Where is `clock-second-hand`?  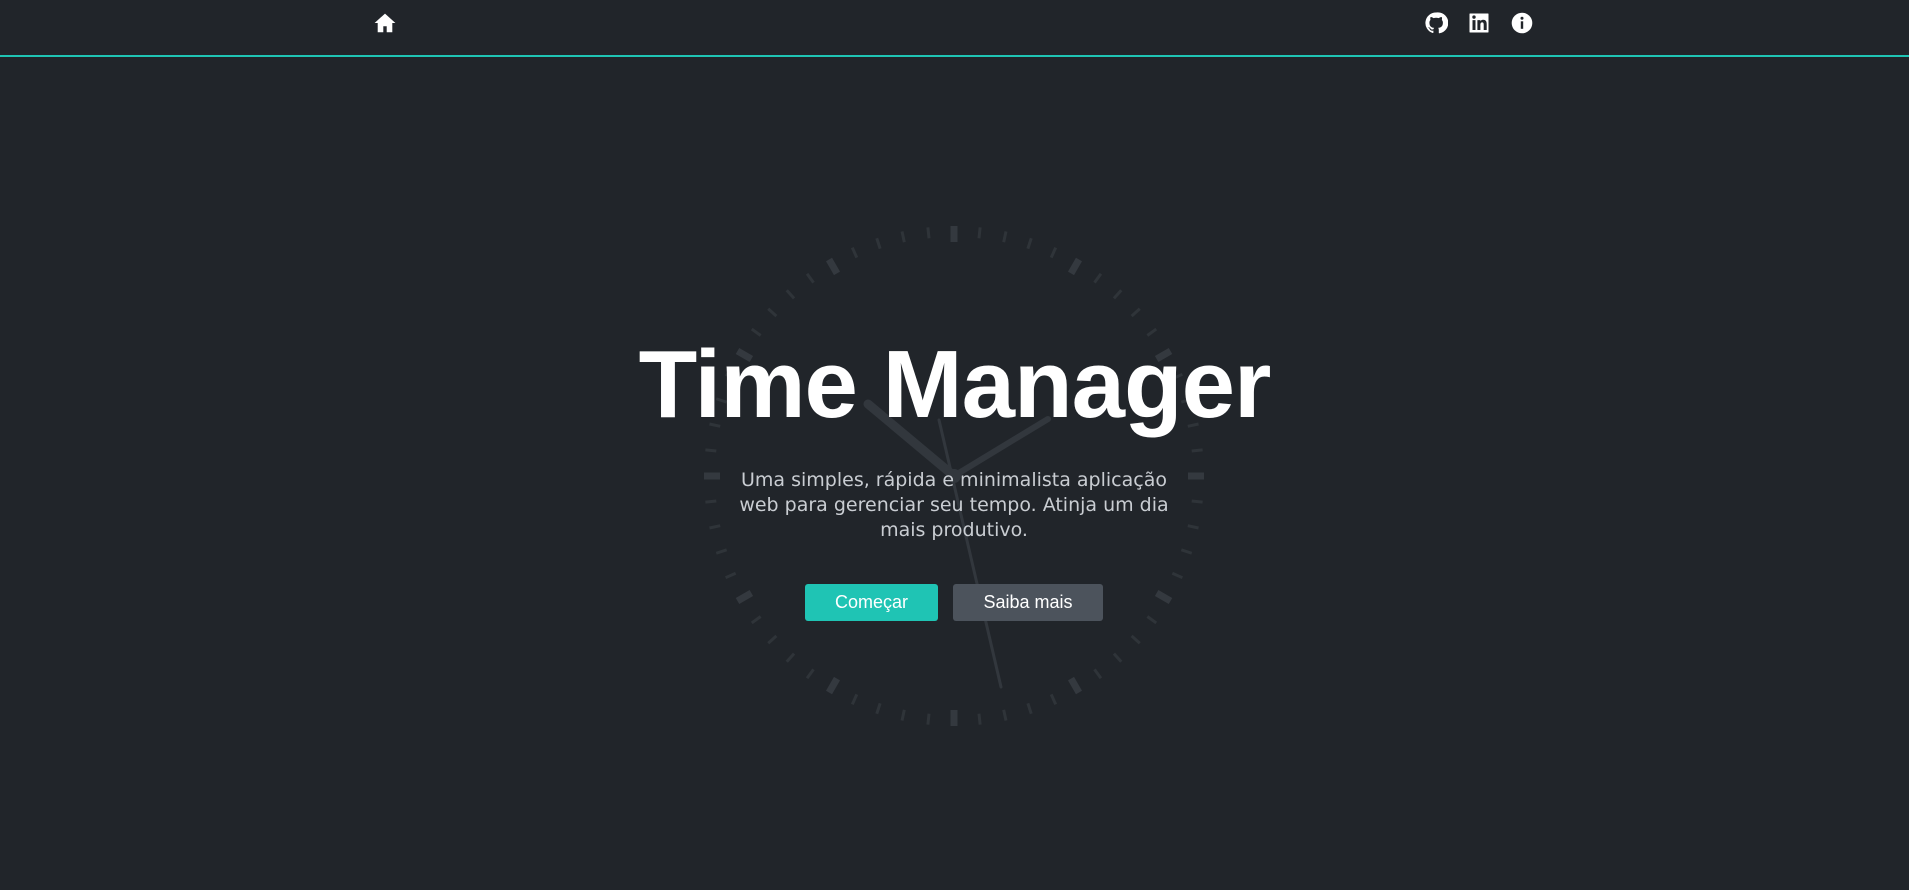 clock-second-hand is located at coordinates (970, 553).